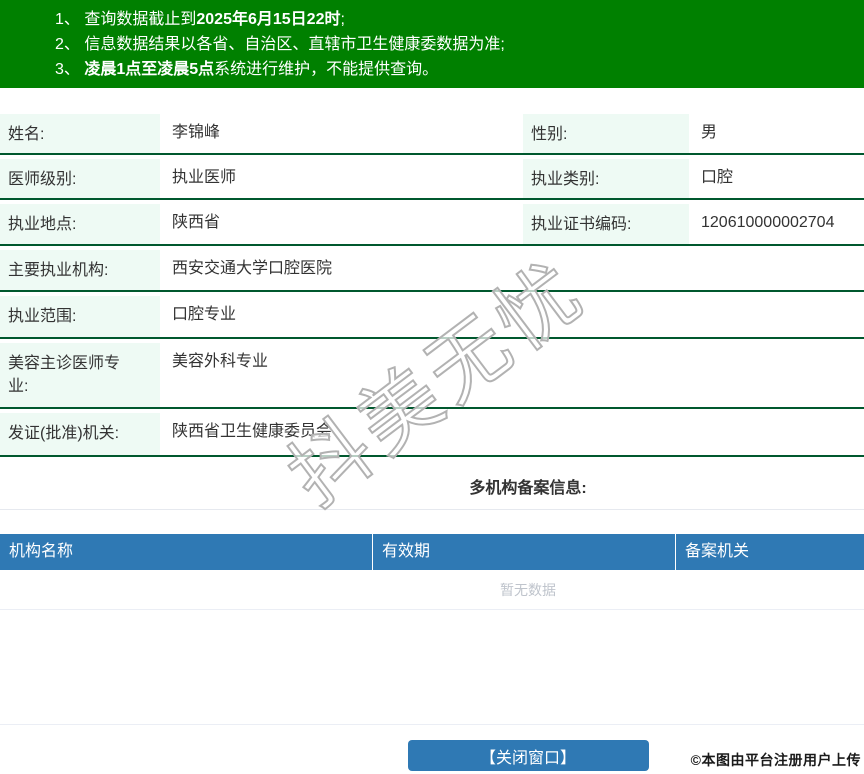 This screenshot has width=864, height=774. I want to click on table-row-scope: 执业范围: 口腔专业, so click(432, 315).